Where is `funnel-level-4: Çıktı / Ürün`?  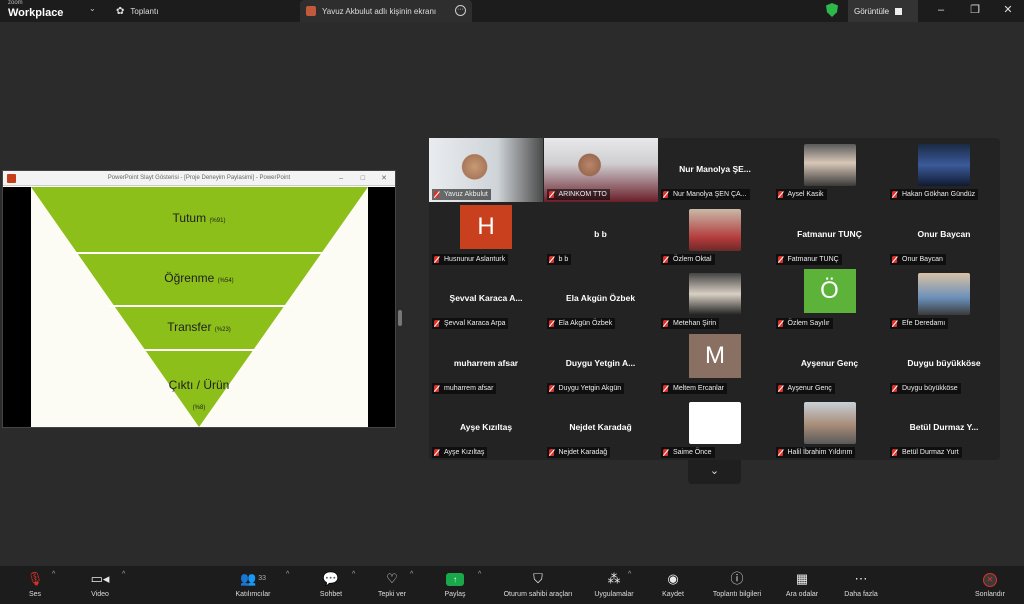
funnel-level-4: Çıktı / Ürün is located at coordinates (199, 385).